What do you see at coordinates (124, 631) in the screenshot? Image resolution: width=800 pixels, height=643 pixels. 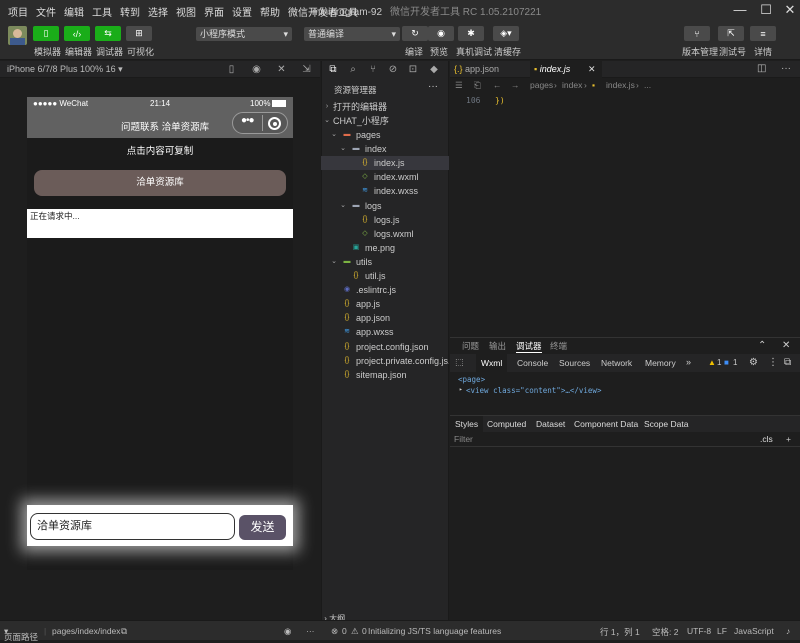 I see `copy-icon: ⧉` at bounding box center [124, 631].